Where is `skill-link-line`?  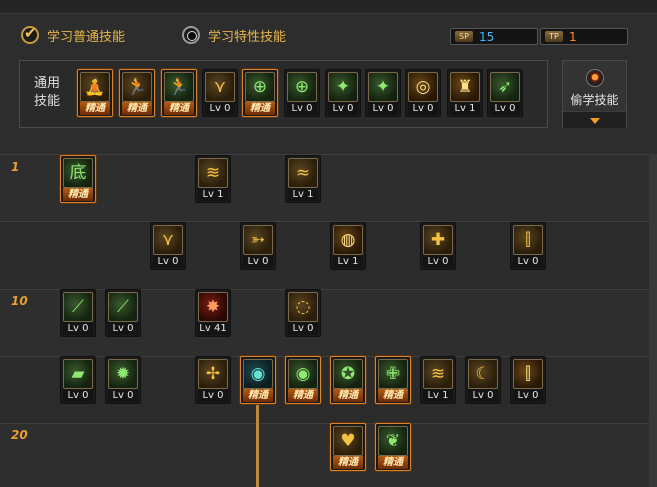 skill-link-line is located at coordinates (257, 445).